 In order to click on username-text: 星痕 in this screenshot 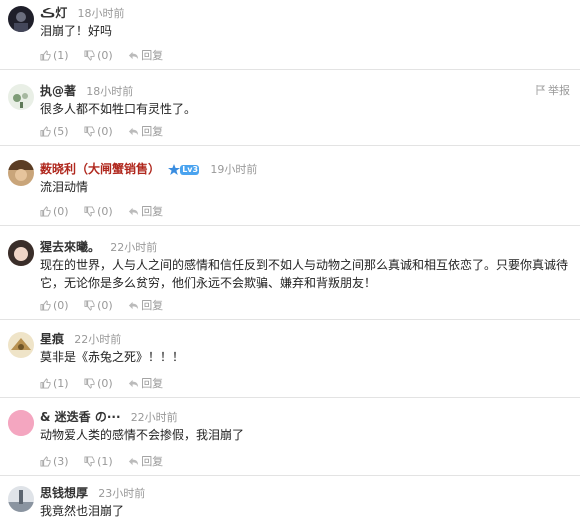, I will do `click(52, 339)`.